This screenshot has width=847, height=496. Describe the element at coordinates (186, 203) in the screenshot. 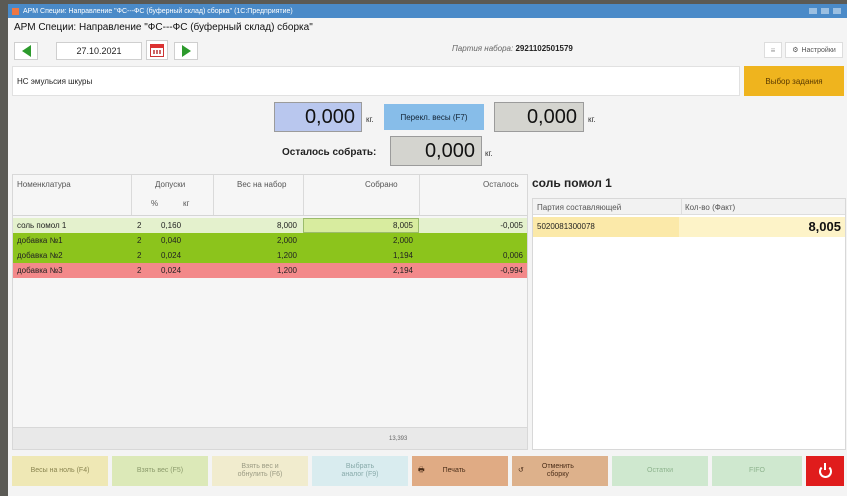

I see `col-header-tol-kg: кг` at that location.